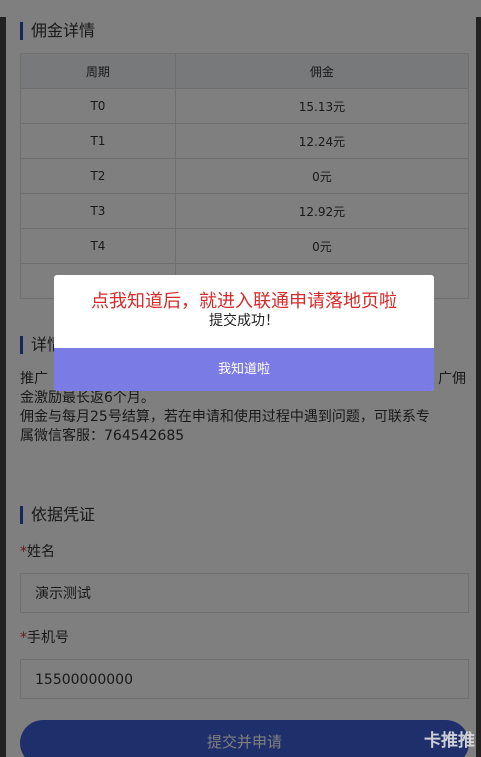 This screenshot has width=481, height=757. I want to click on success-modal: 点我知道后，就进入联通申请落地页啦 提交成功！ 我知道啦, so click(244, 333).